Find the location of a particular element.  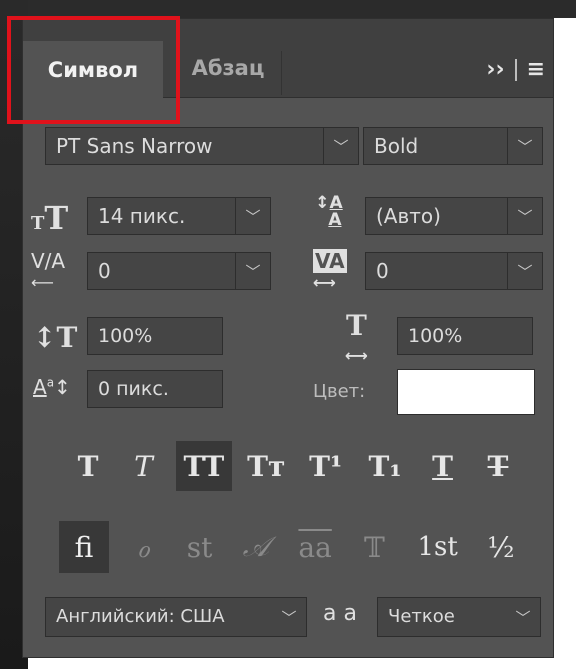

underline-button: T is located at coordinates (443, 466).